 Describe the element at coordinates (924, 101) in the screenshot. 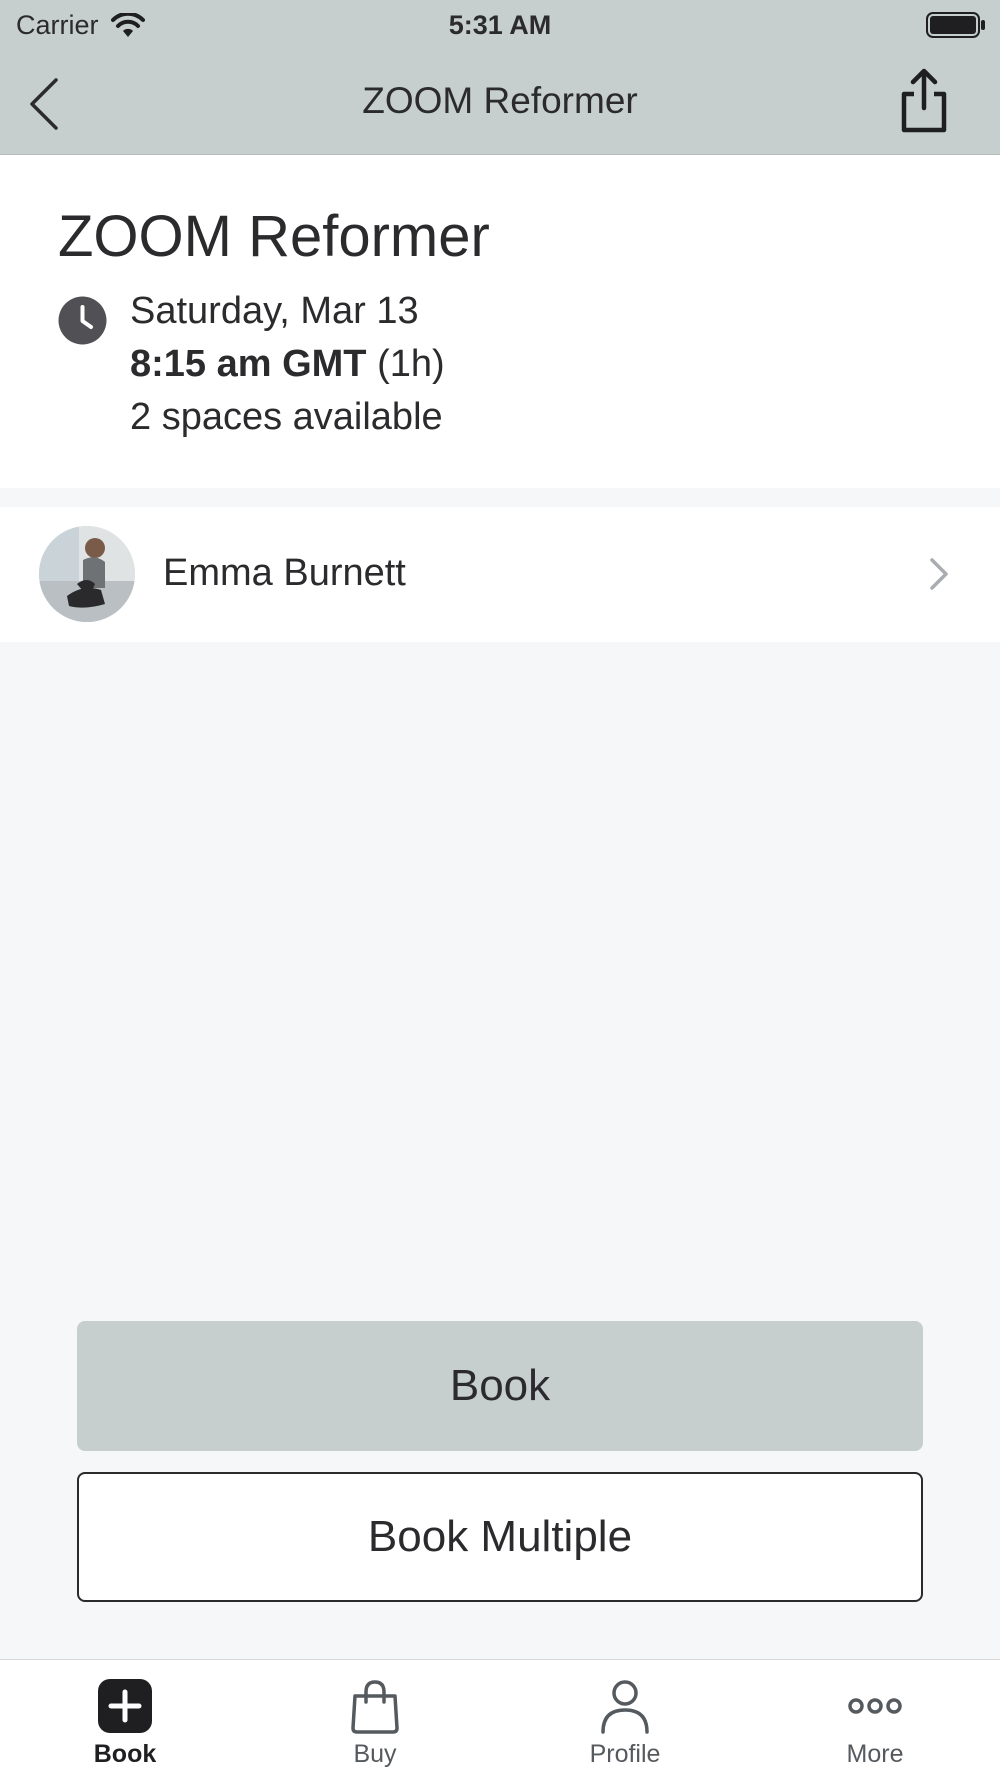

I see `share-icon` at that location.